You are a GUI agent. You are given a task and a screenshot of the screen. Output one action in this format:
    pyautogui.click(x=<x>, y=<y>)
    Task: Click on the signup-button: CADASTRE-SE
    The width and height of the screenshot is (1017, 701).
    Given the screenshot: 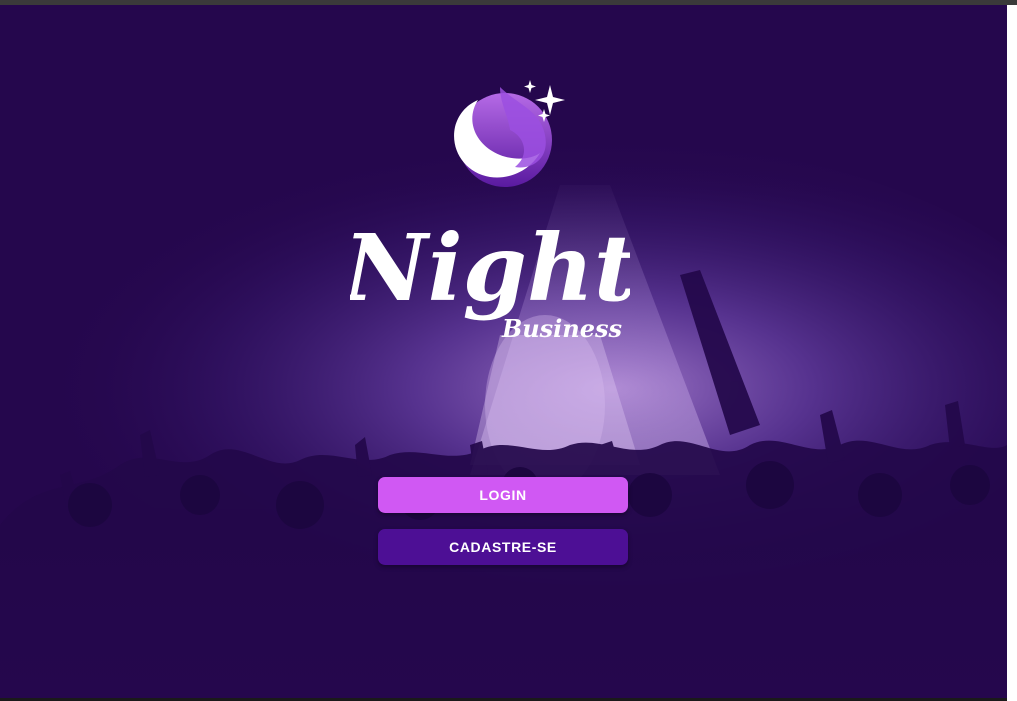 What is the action you would take?
    pyautogui.click(x=503, y=547)
    